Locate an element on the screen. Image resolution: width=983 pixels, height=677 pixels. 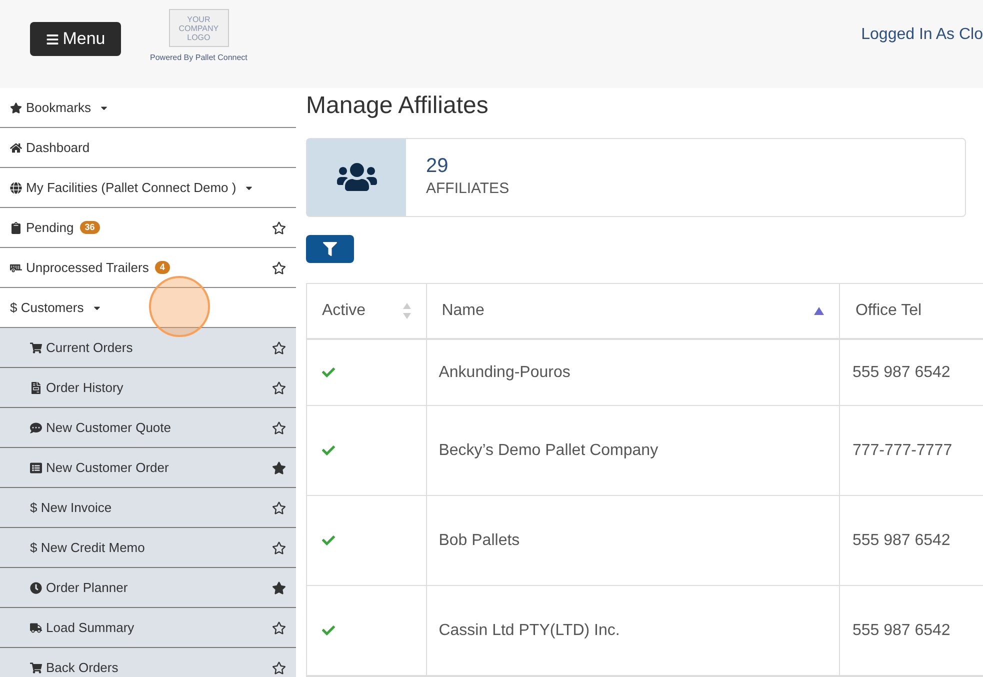
table-cell-text: Cassin Ltd PTY(LTD) Inc. is located at coordinates (529, 630).